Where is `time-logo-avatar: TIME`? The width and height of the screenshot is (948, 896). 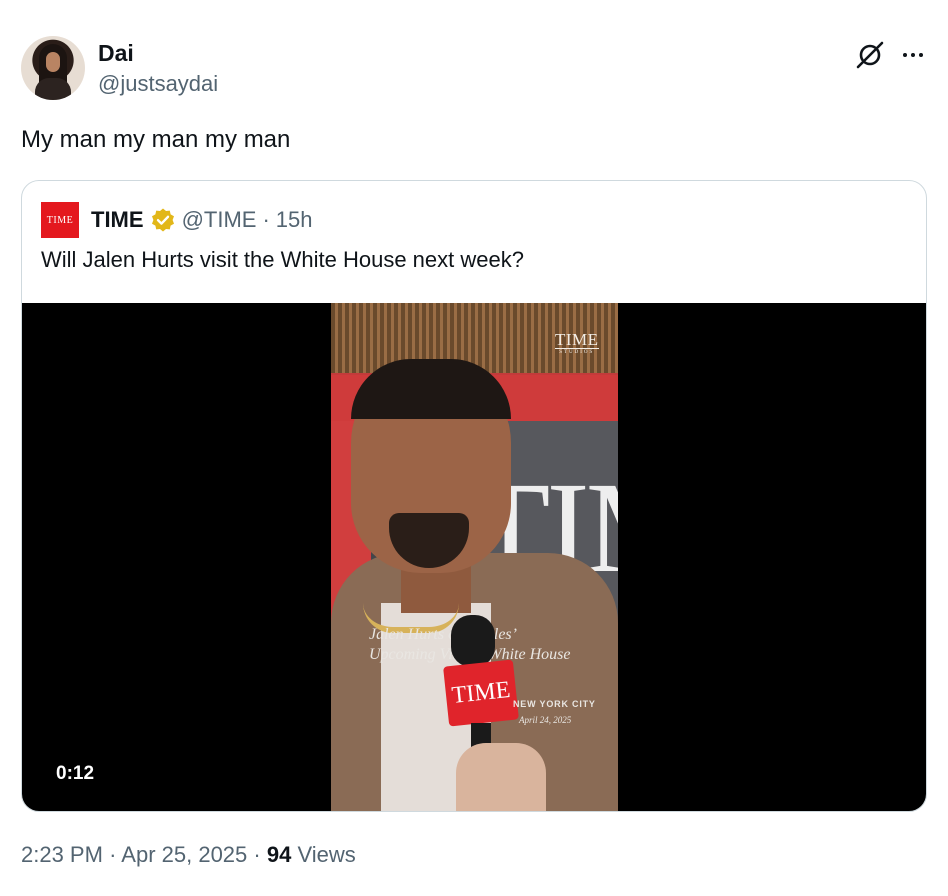
time-logo-avatar: TIME is located at coordinates (60, 220).